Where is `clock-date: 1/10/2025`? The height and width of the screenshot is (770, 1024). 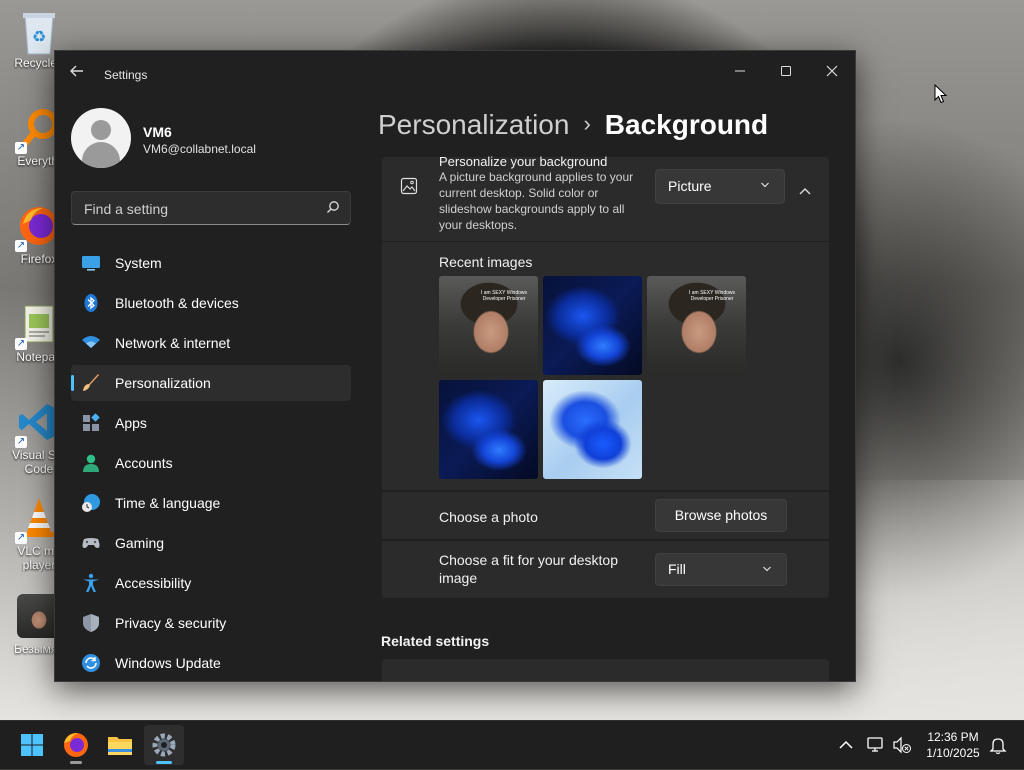
clock-date: 1/10/2025 is located at coordinates (953, 753).